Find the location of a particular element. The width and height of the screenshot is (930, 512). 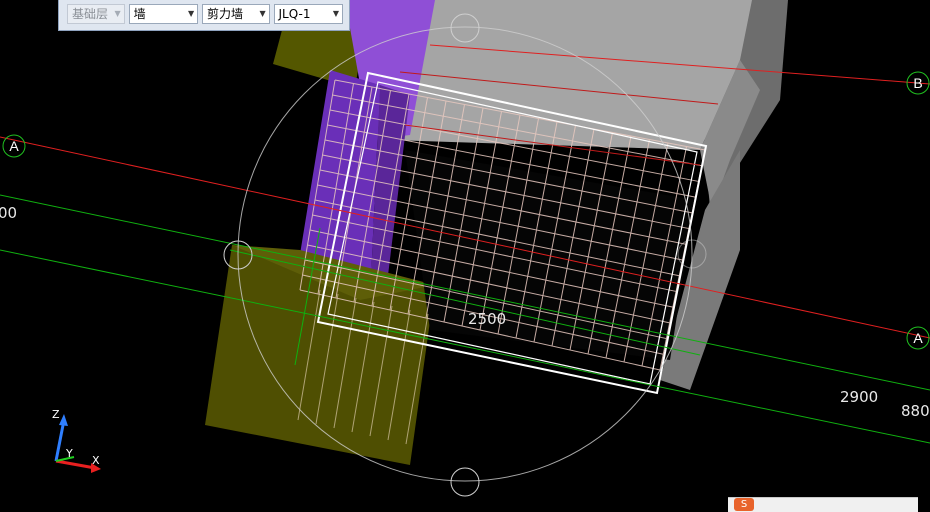

floor-select-value: 基础层 is located at coordinates (90, 14).